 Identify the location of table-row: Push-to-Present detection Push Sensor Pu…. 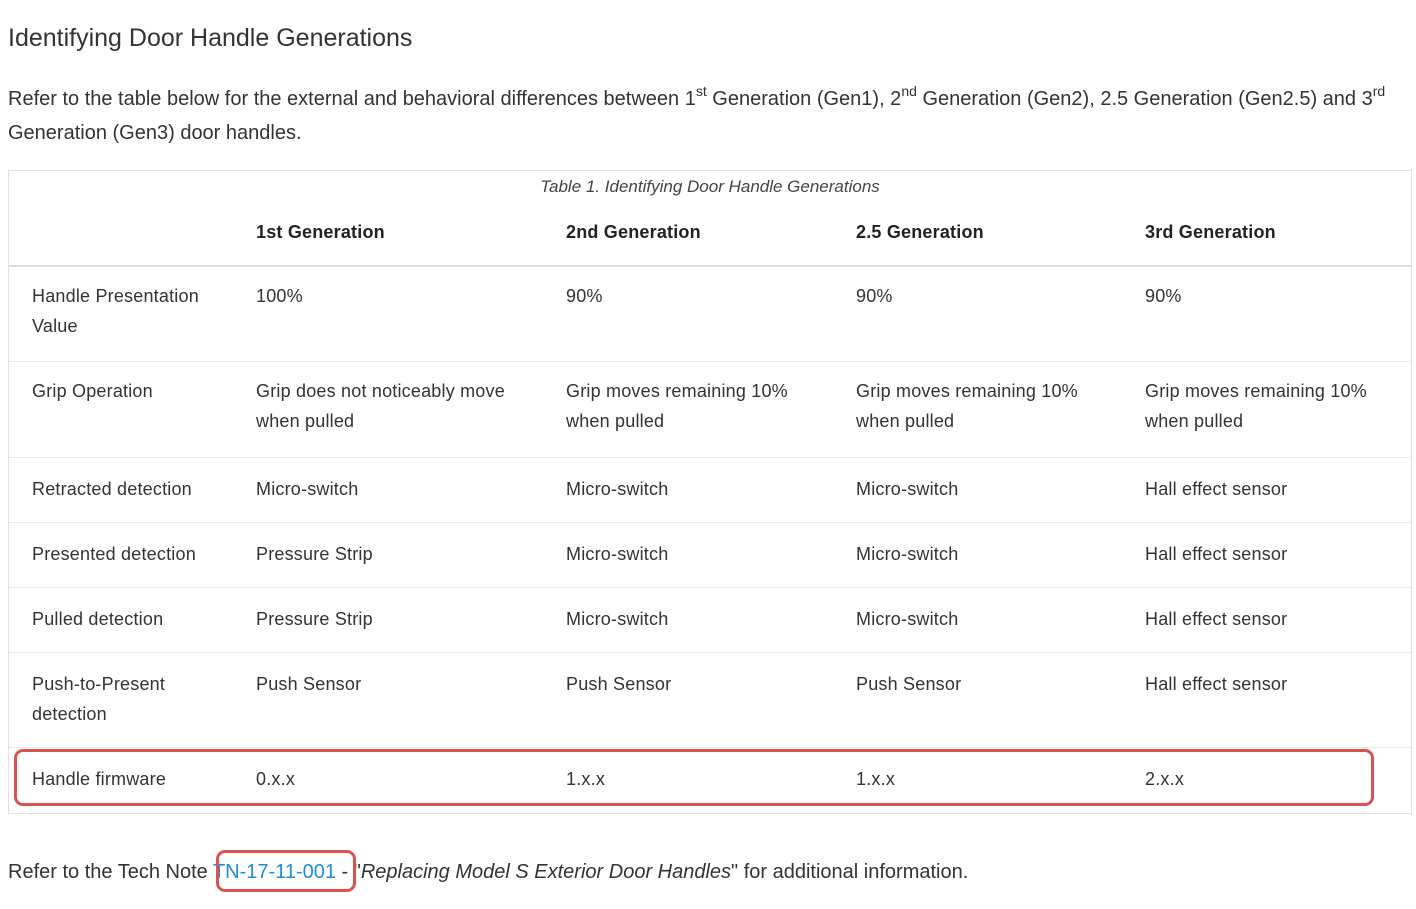
(710, 700).